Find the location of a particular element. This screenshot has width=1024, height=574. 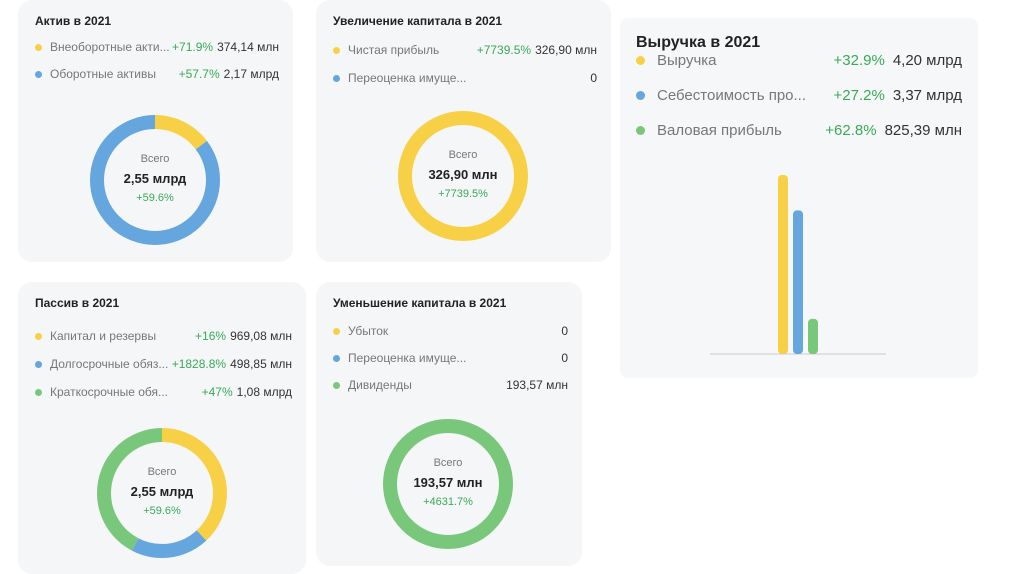

legend-label: Чистая прибыль is located at coordinates (394, 50).